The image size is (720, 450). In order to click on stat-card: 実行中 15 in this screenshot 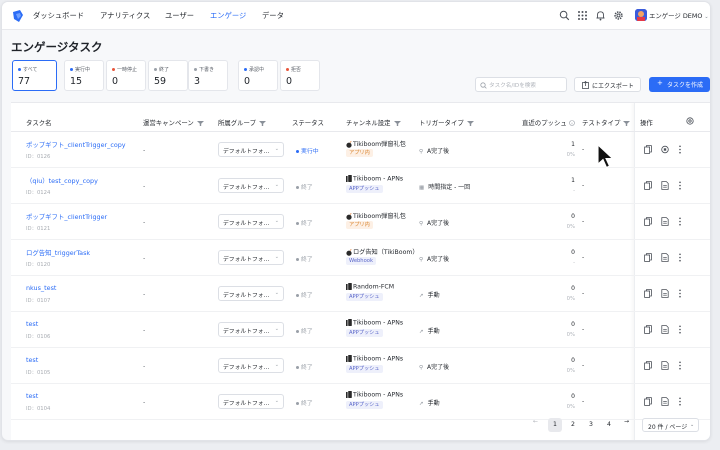, I will do `click(84, 75)`.